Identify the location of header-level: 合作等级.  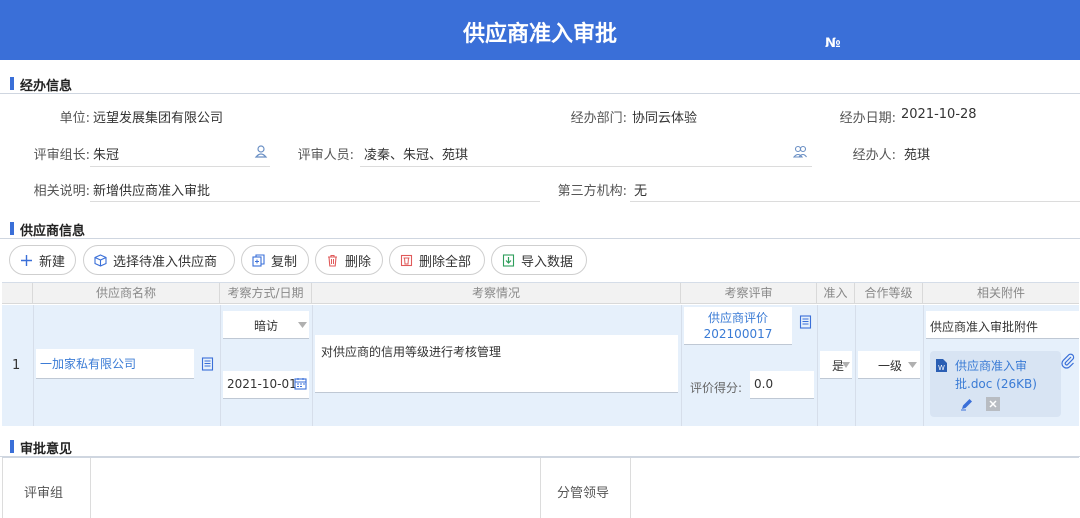
(889, 293).